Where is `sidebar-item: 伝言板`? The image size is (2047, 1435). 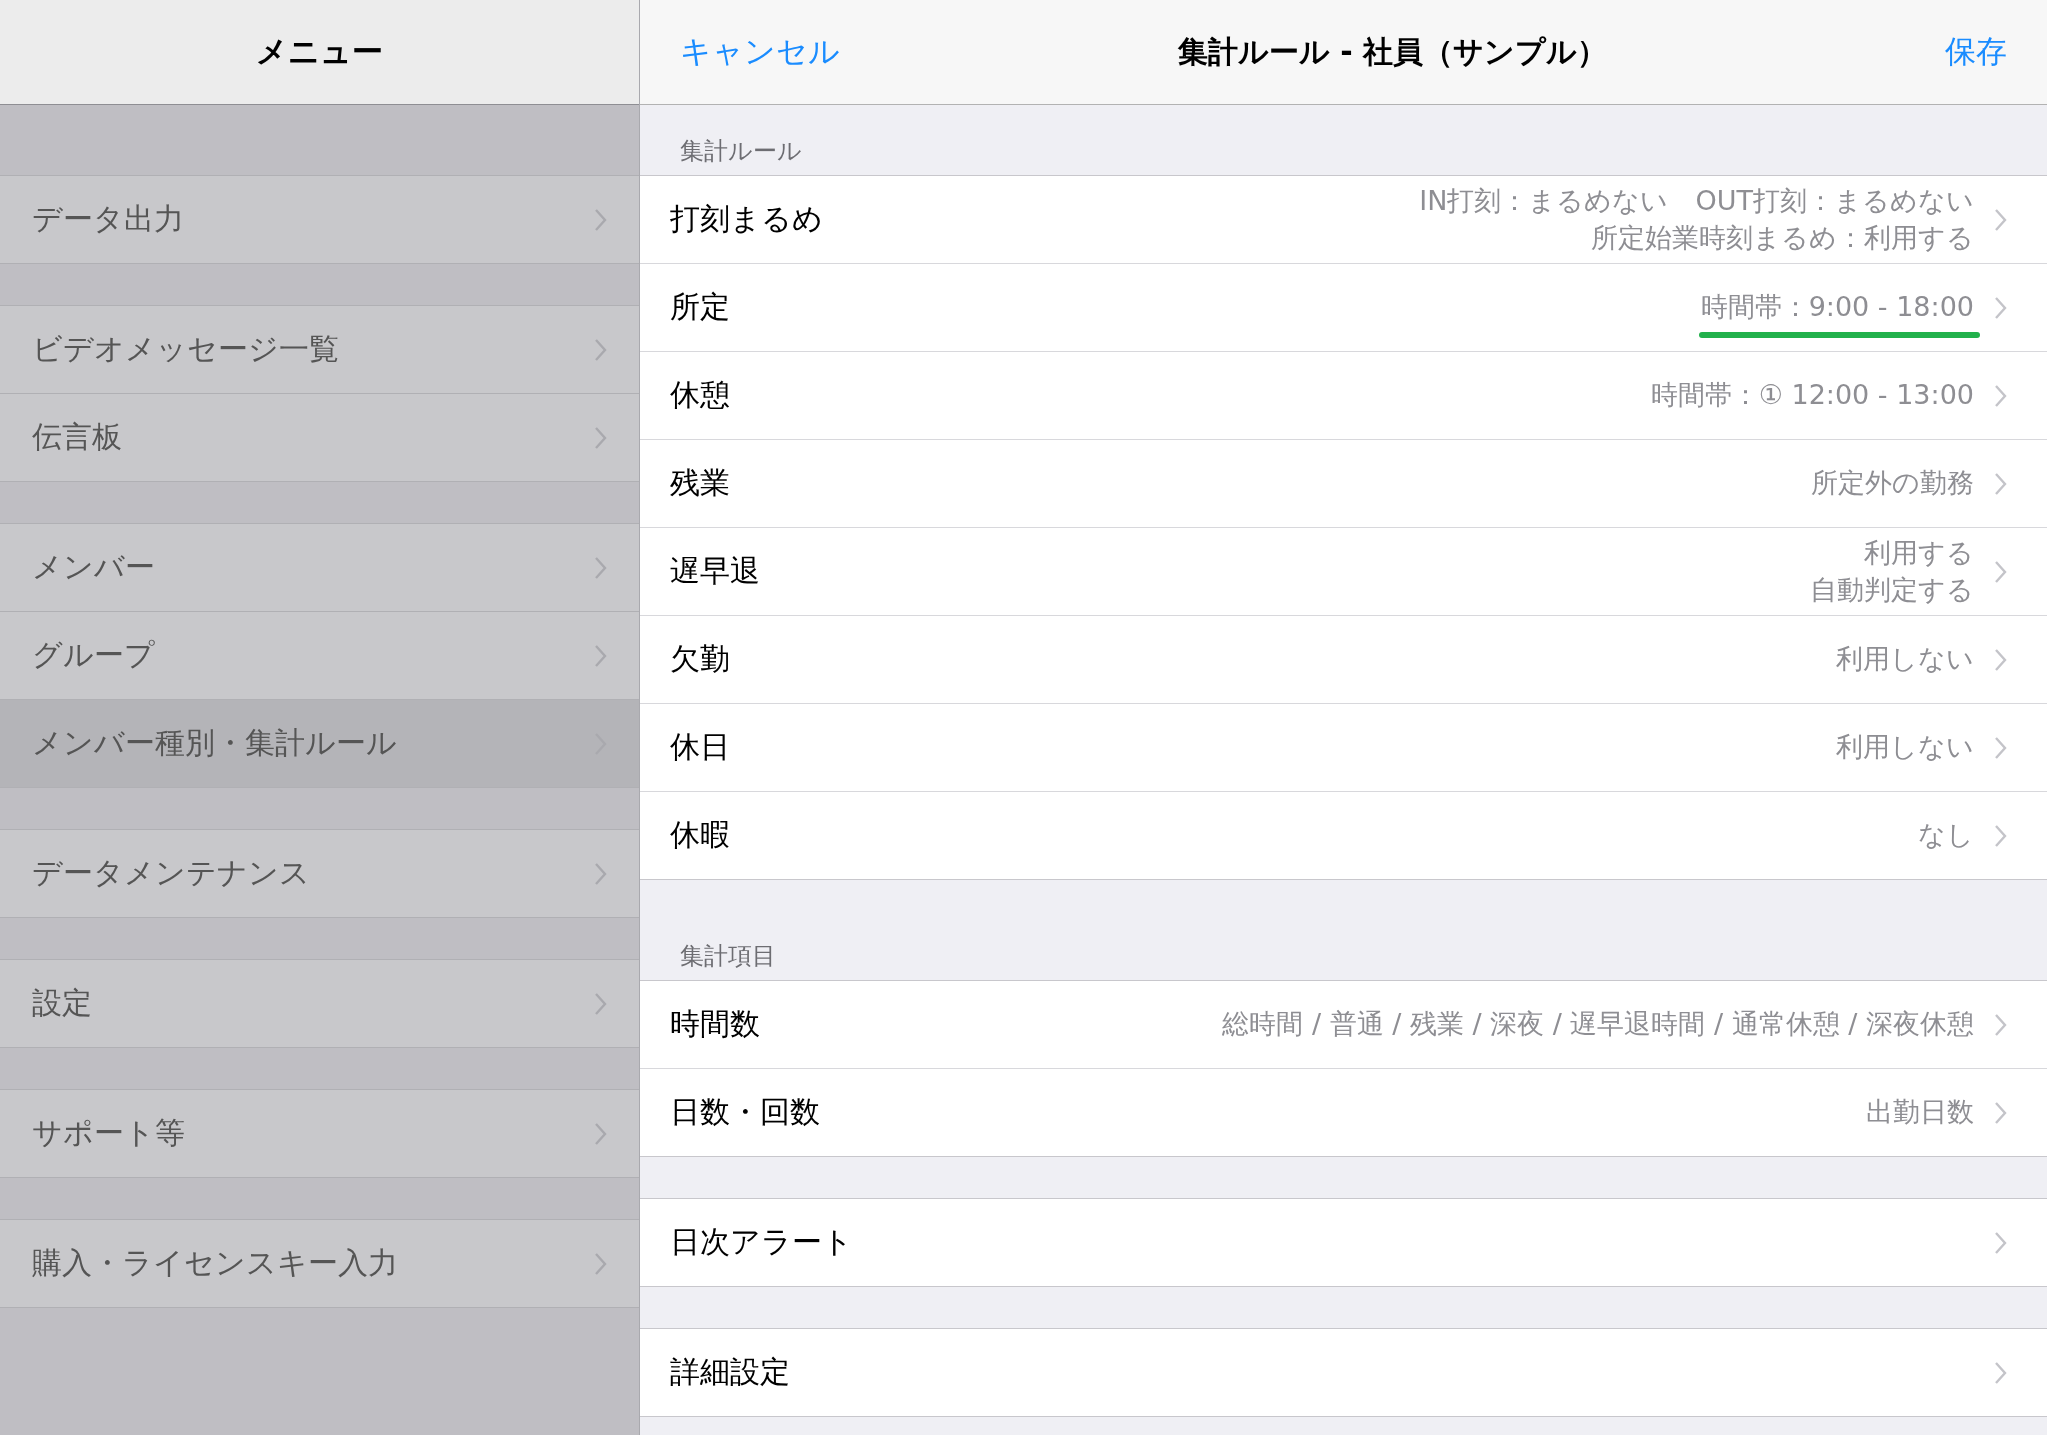 sidebar-item: 伝言板 is located at coordinates (319, 437).